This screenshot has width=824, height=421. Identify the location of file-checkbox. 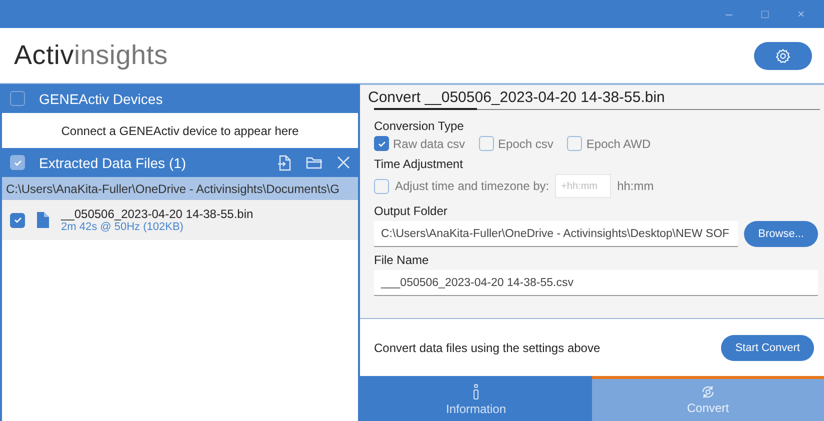
(17, 220).